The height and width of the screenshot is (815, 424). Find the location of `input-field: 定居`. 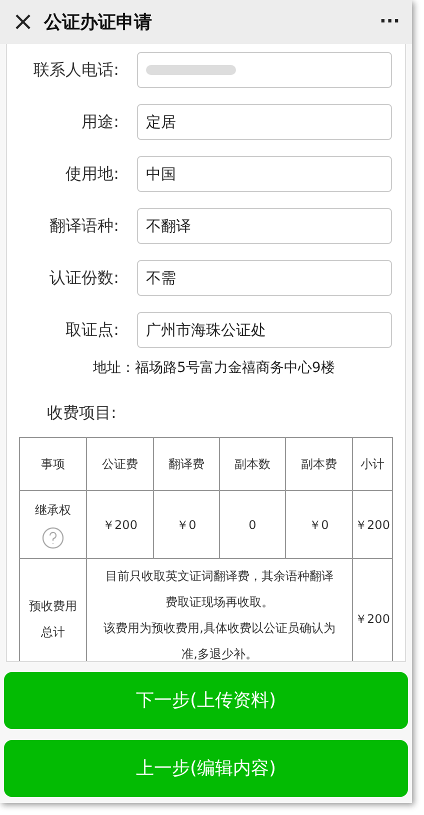

input-field: 定居 is located at coordinates (264, 122).